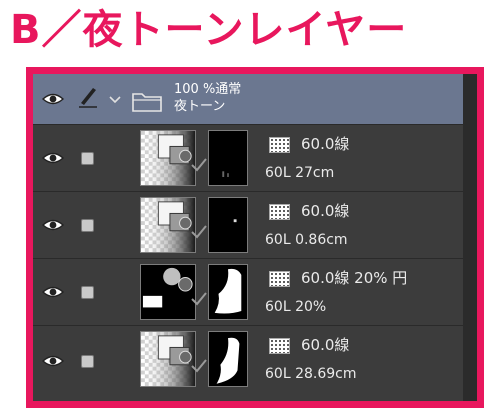 The width and height of the screenshot is (500, 419). Describe the element at coordinates (200, 106) in the screenshot. I see `folder-name: 夜トーン` at that location.